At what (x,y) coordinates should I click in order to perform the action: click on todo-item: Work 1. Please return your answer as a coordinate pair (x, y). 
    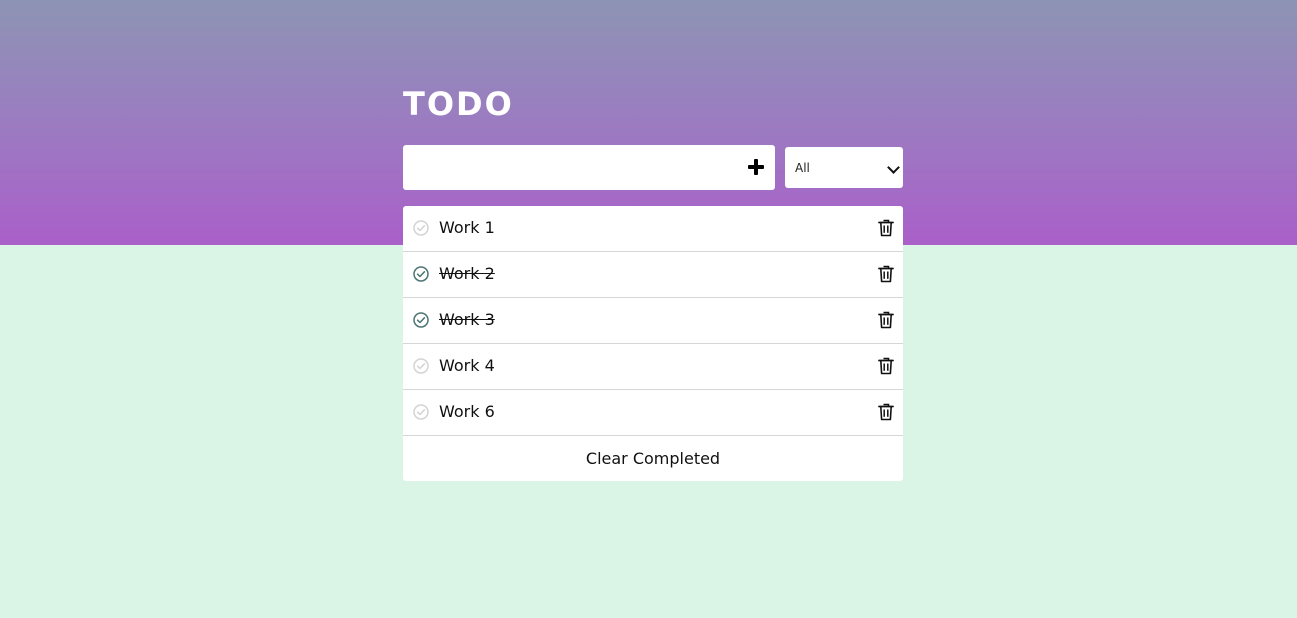
    Looking at the image, I should click on (653, 229).